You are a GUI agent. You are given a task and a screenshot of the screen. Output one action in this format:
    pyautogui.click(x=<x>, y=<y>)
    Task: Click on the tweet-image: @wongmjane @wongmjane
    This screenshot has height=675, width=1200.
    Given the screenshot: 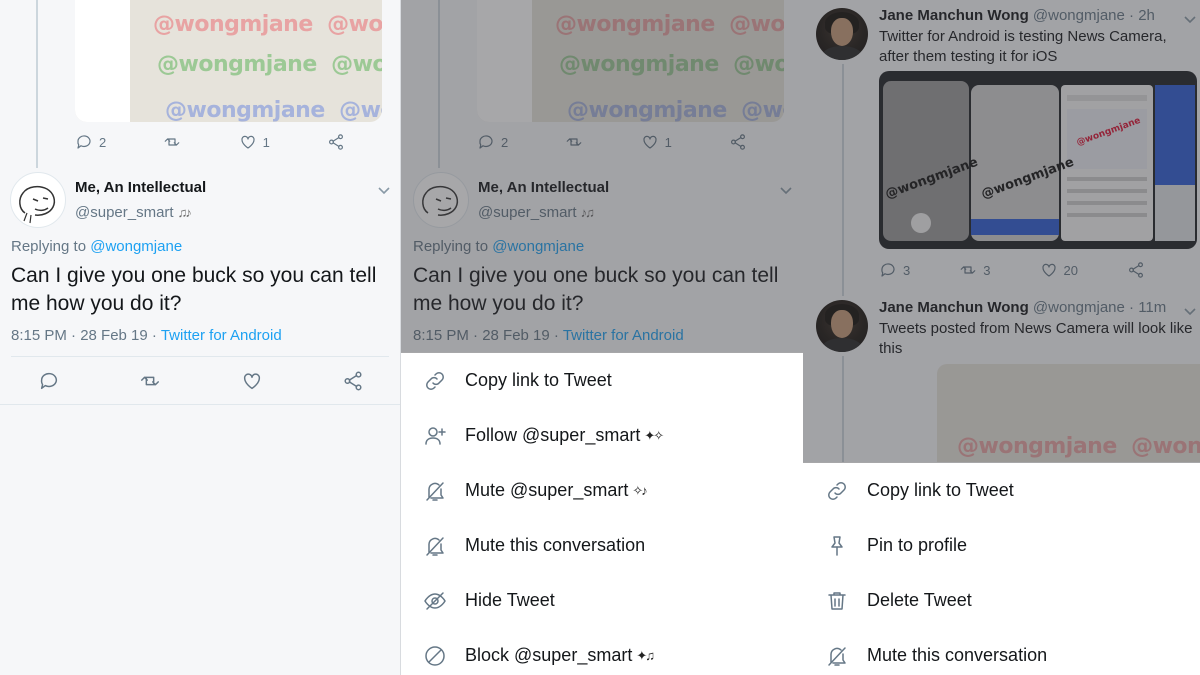 What is the action you would take?
    pyautogui.click(x=1068, y=413)
    